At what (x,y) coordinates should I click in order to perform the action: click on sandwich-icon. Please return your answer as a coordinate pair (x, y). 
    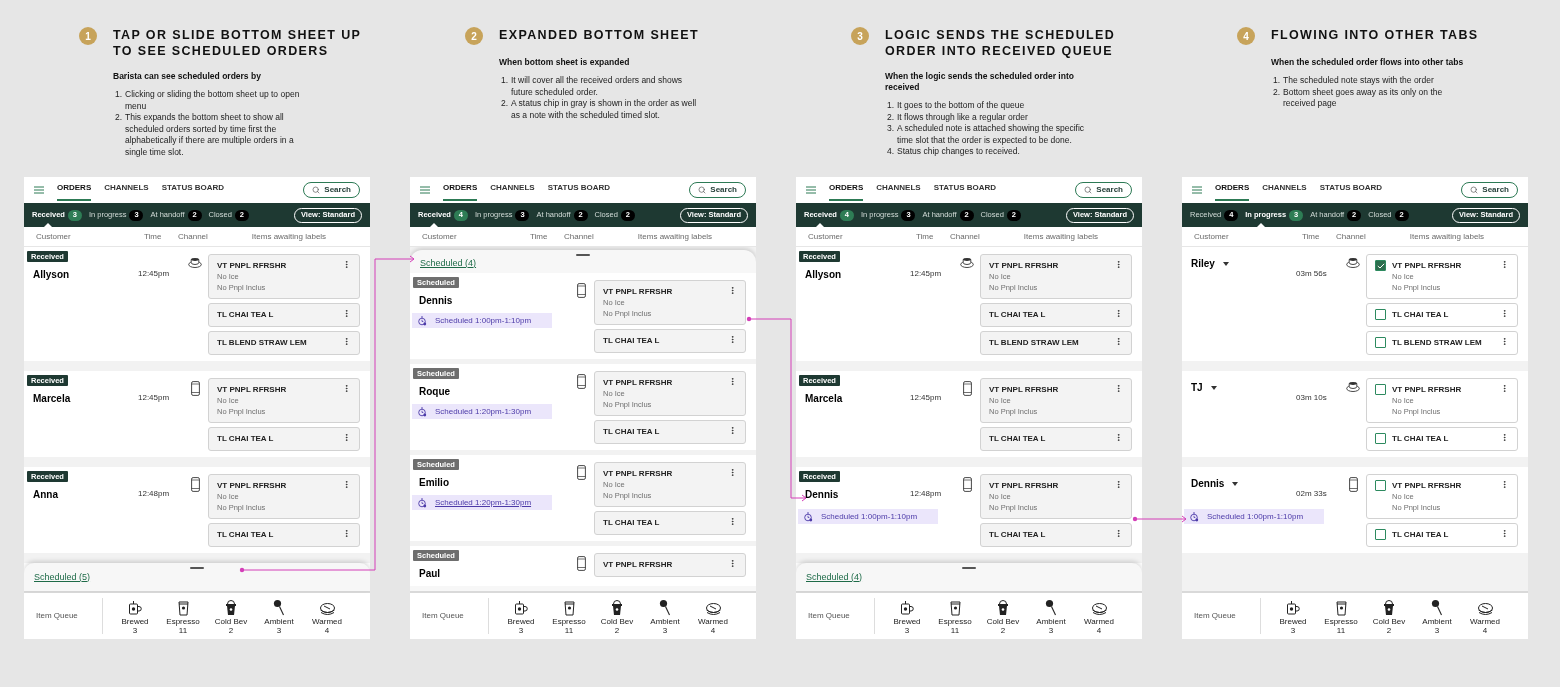
    Looking at the image, I should click on (1099, 608).